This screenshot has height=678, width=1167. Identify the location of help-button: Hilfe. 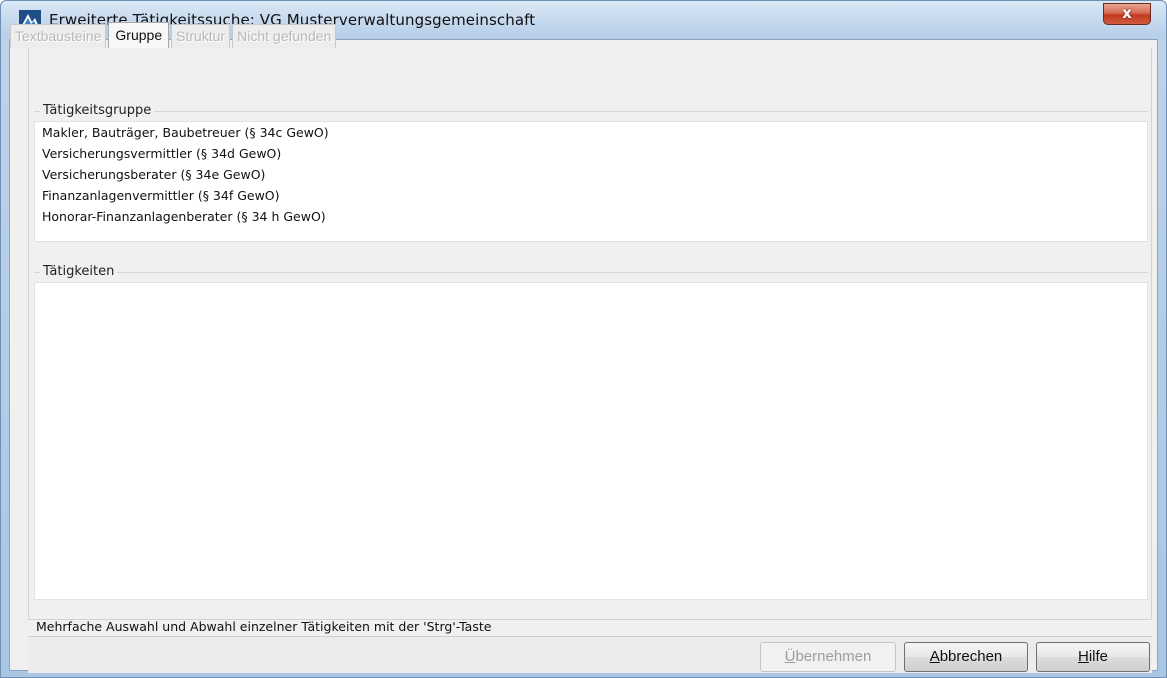
(1093, 657).